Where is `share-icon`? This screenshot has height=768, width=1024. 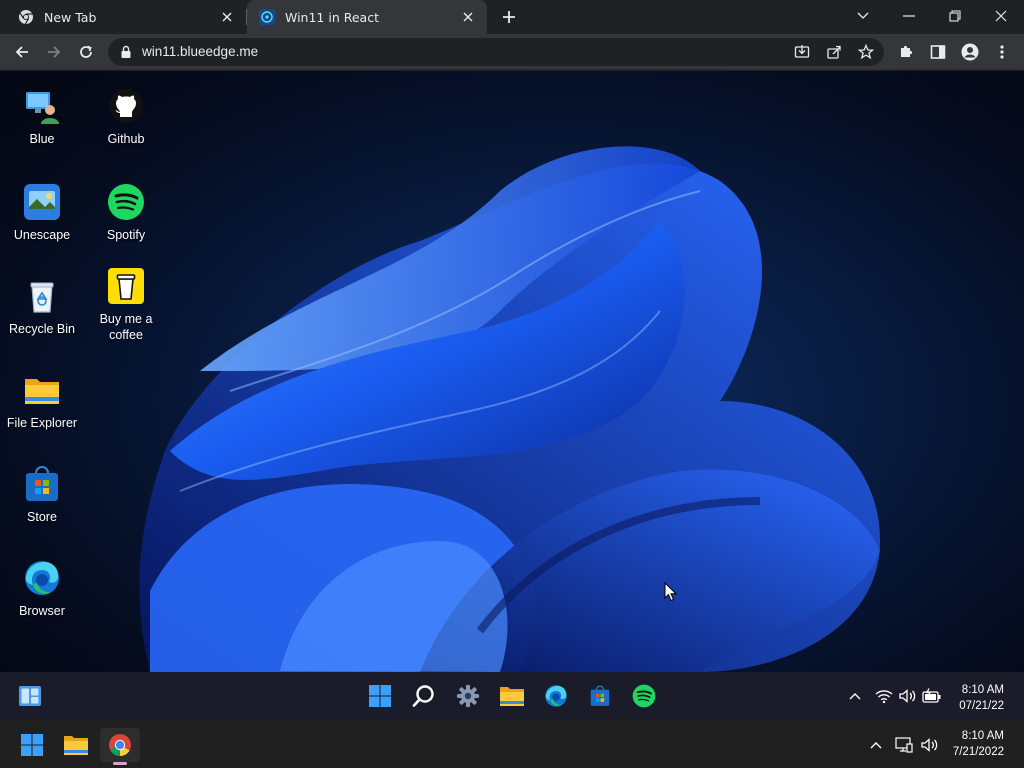
share-icon is located at coordinates (834, 52).